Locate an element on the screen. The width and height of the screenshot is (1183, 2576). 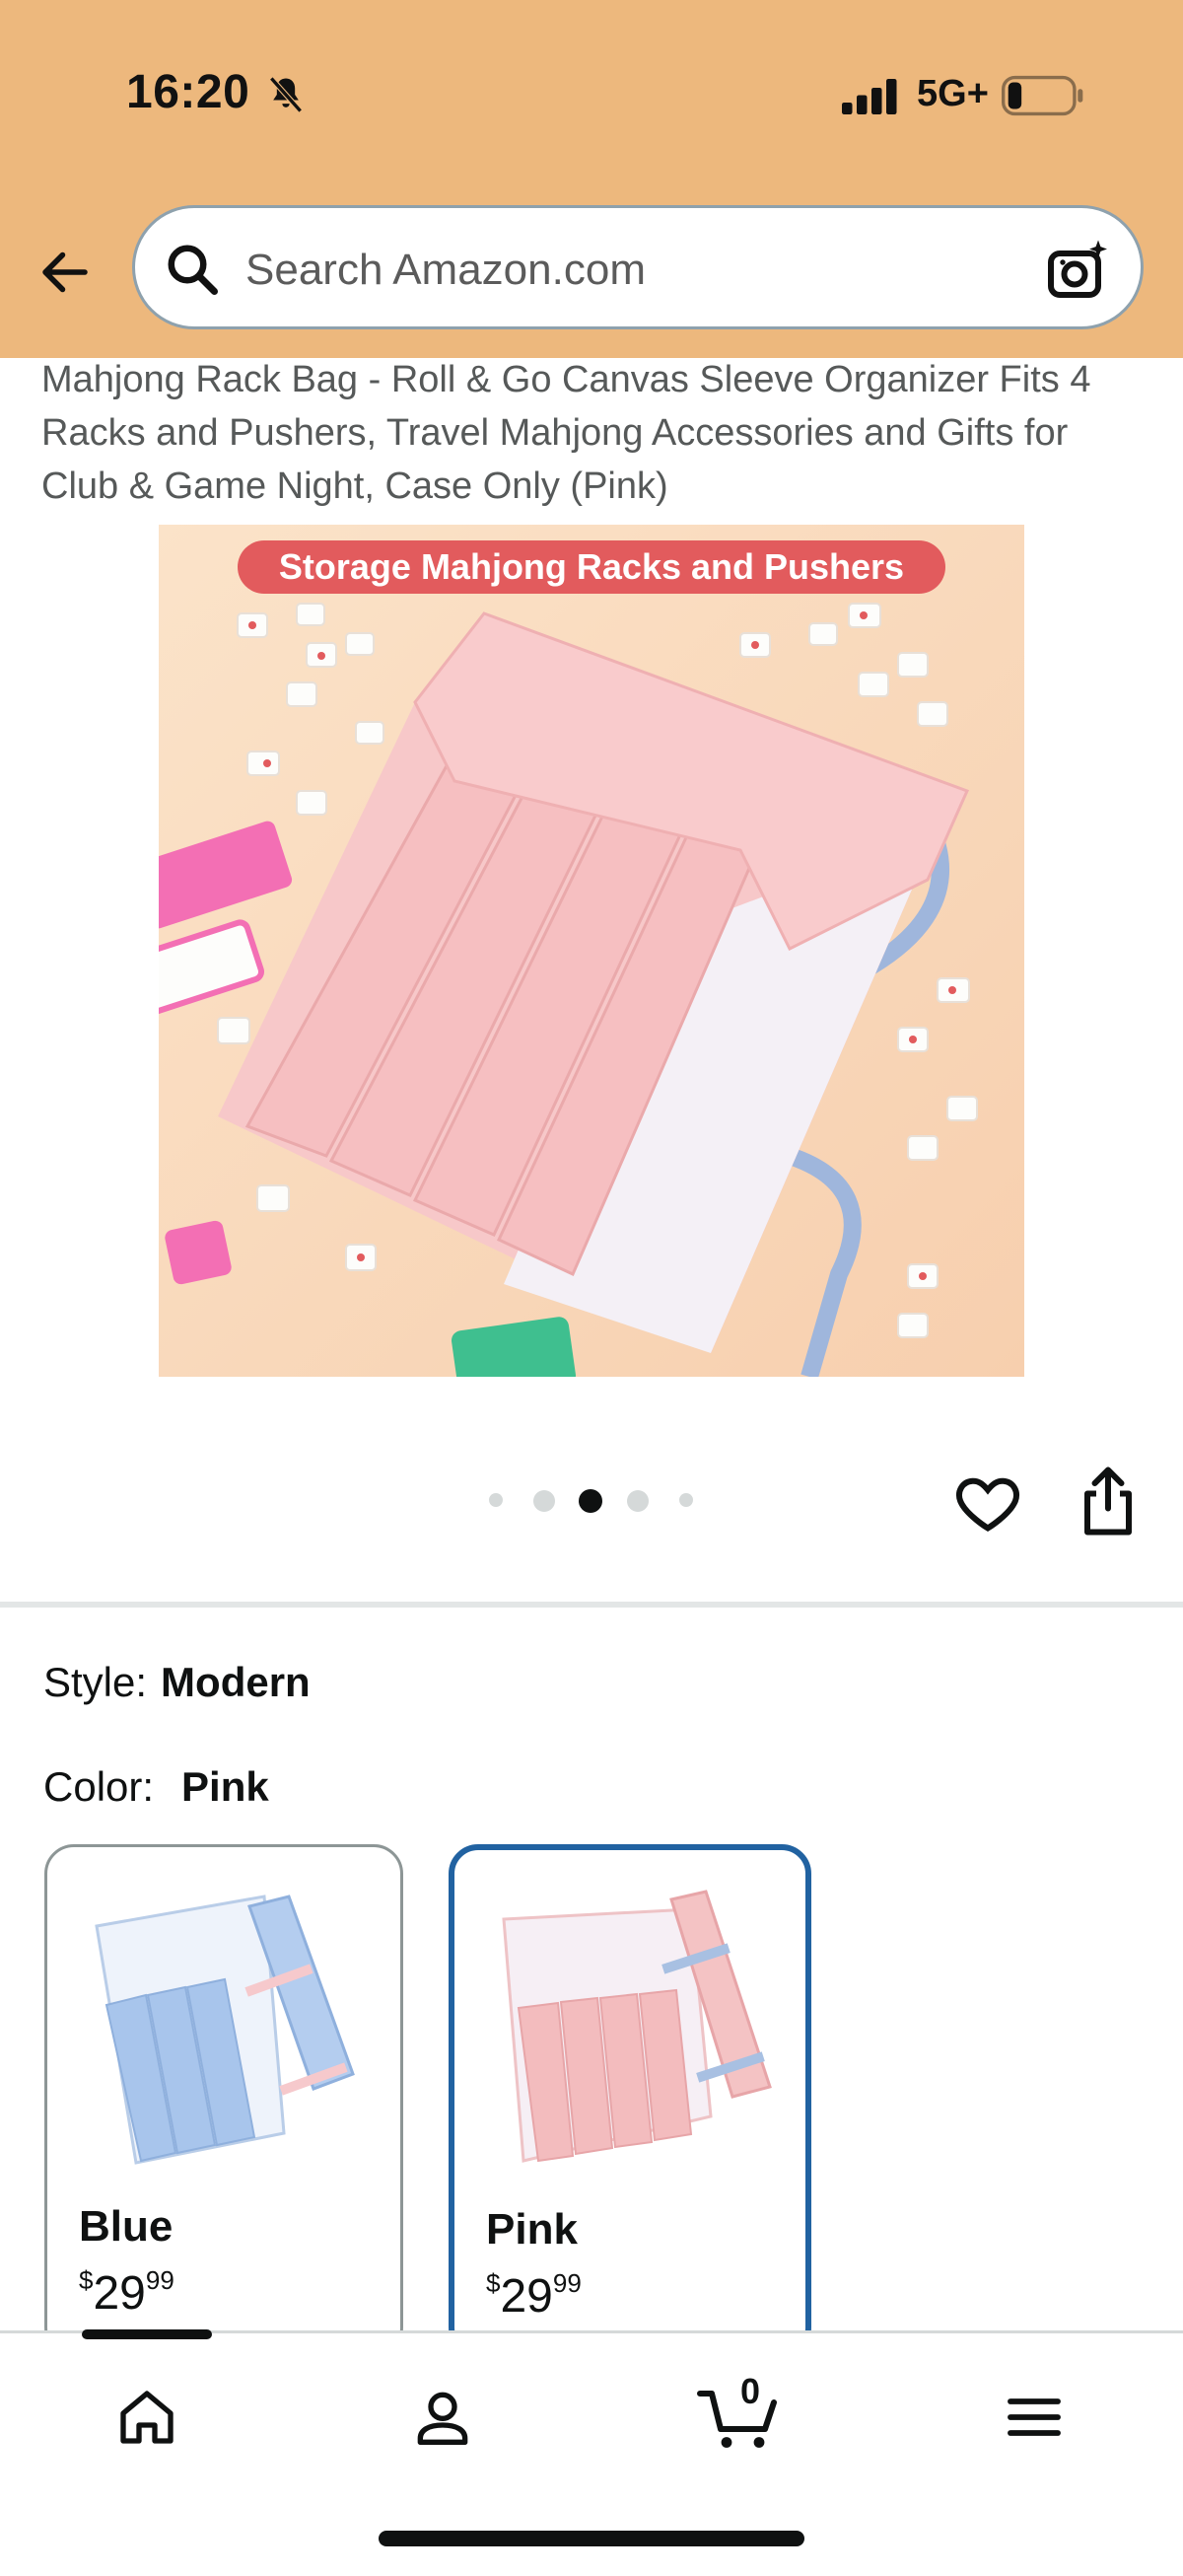
nav-menu-button is located at coordinates (1034, 2417).